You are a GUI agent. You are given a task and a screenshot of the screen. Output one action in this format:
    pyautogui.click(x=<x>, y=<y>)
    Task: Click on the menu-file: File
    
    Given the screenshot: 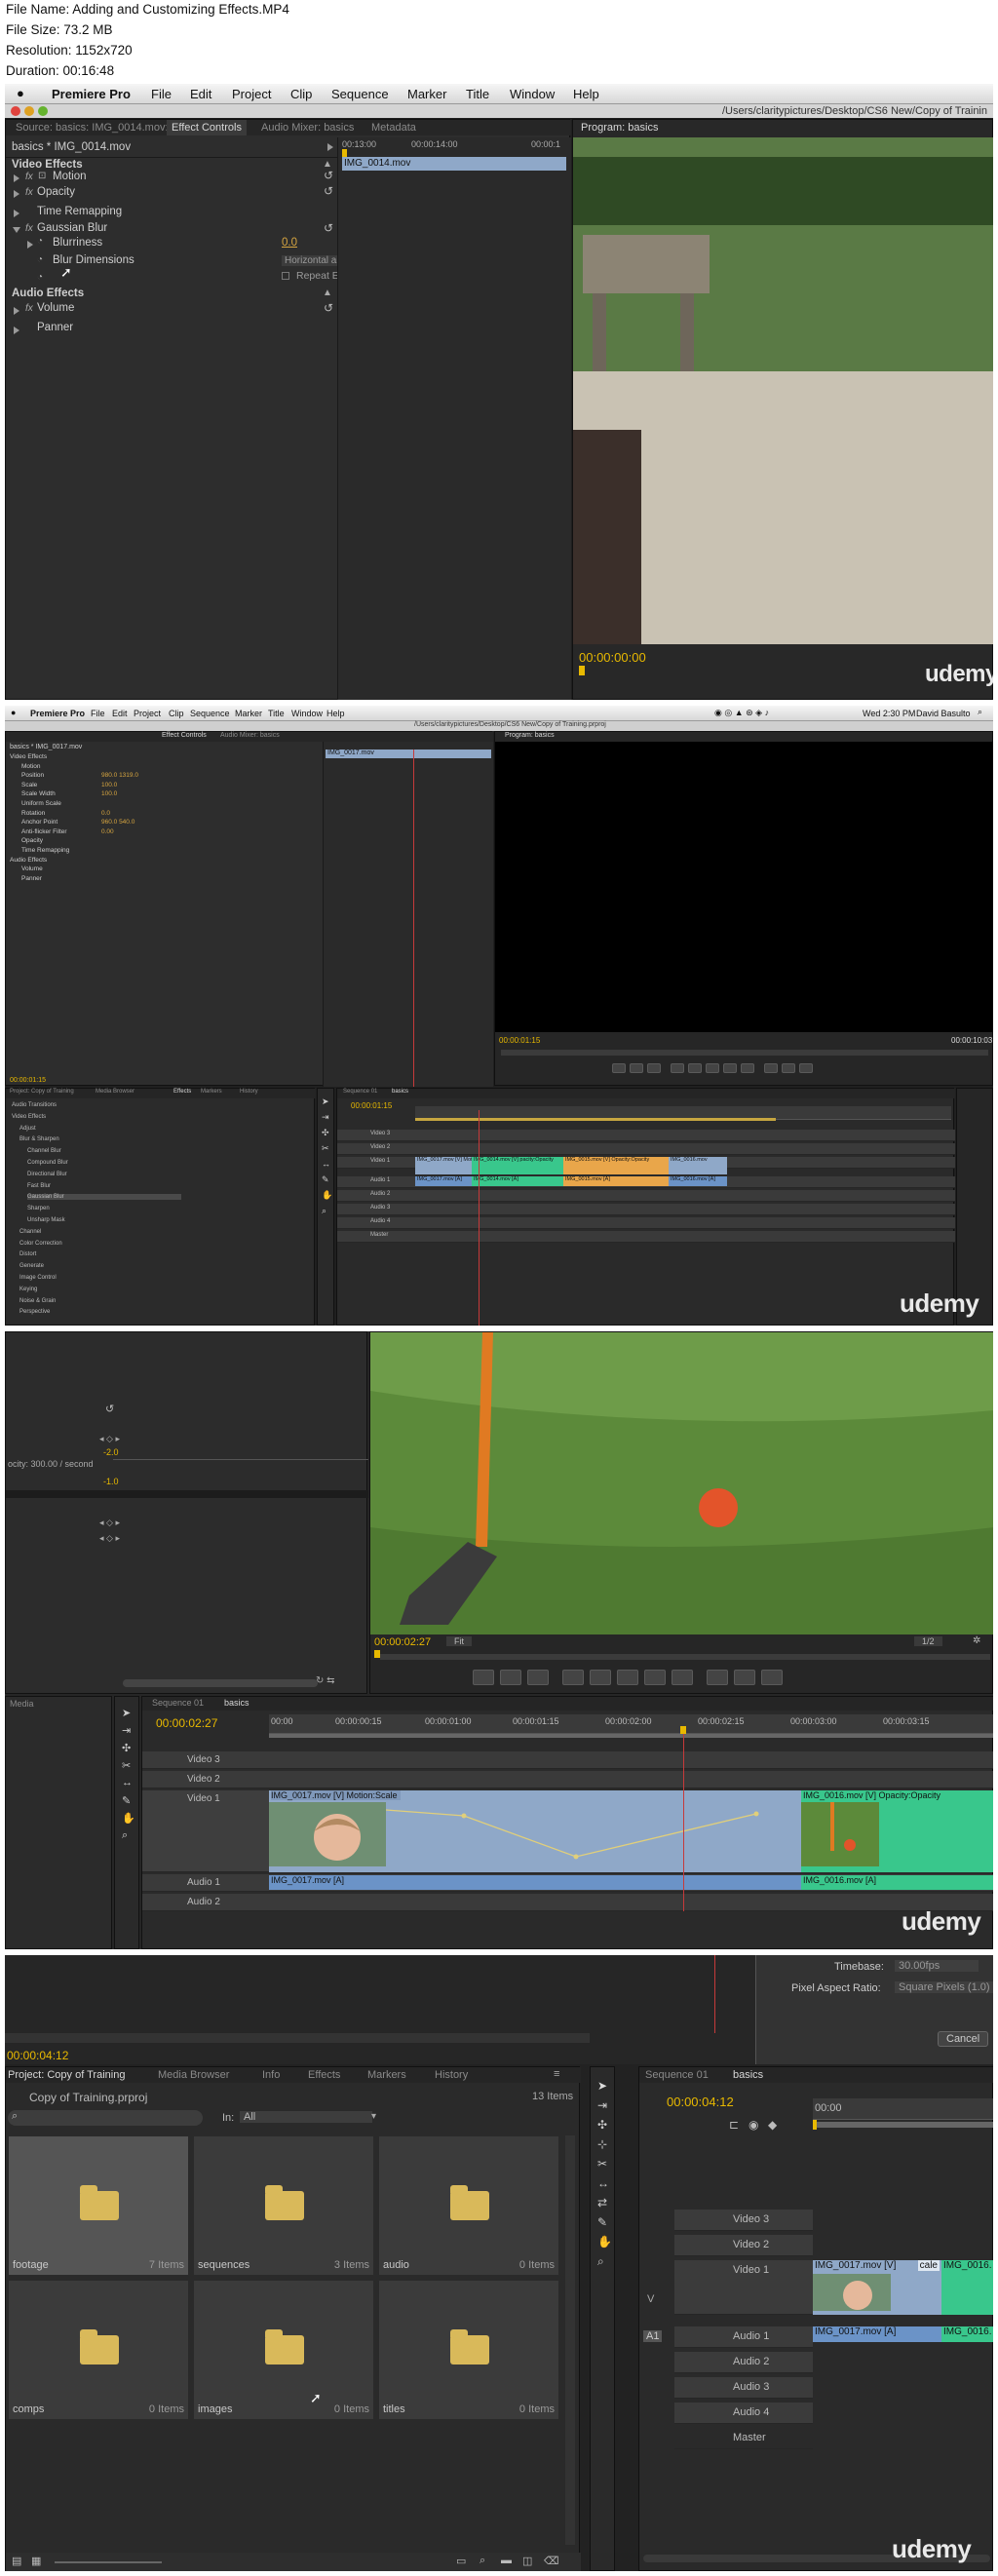 What is the action you would take?
    pyautogui.click(x=161, y=94)
    